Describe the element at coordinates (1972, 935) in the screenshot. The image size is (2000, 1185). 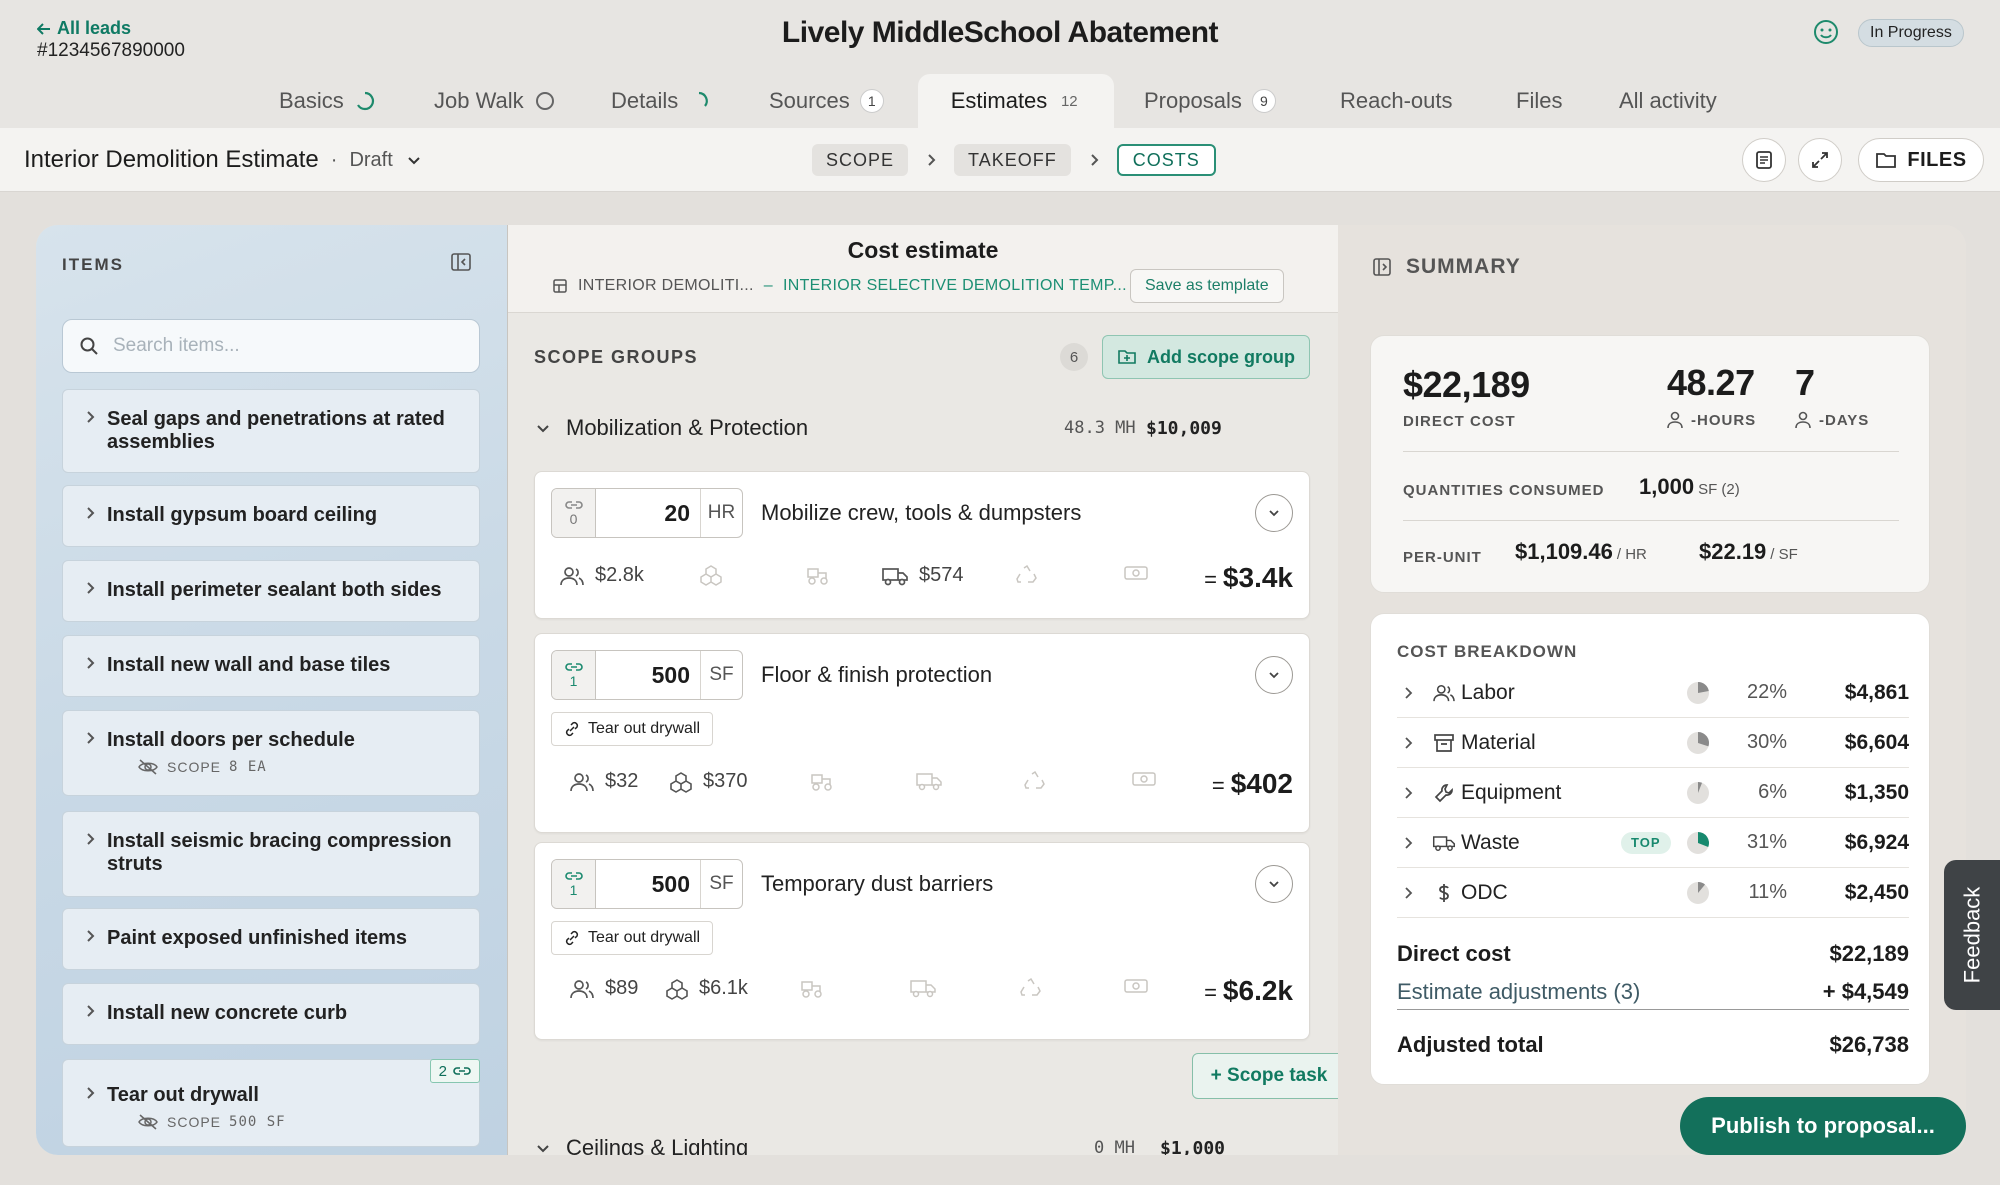
I see `feedback-tab: Feedback` at that location.